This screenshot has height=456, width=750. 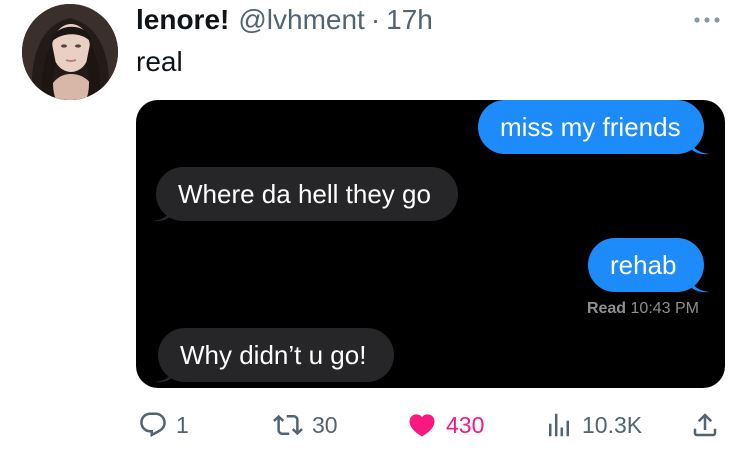 I want to click on retweet-icon, so click(x=288, y=425).